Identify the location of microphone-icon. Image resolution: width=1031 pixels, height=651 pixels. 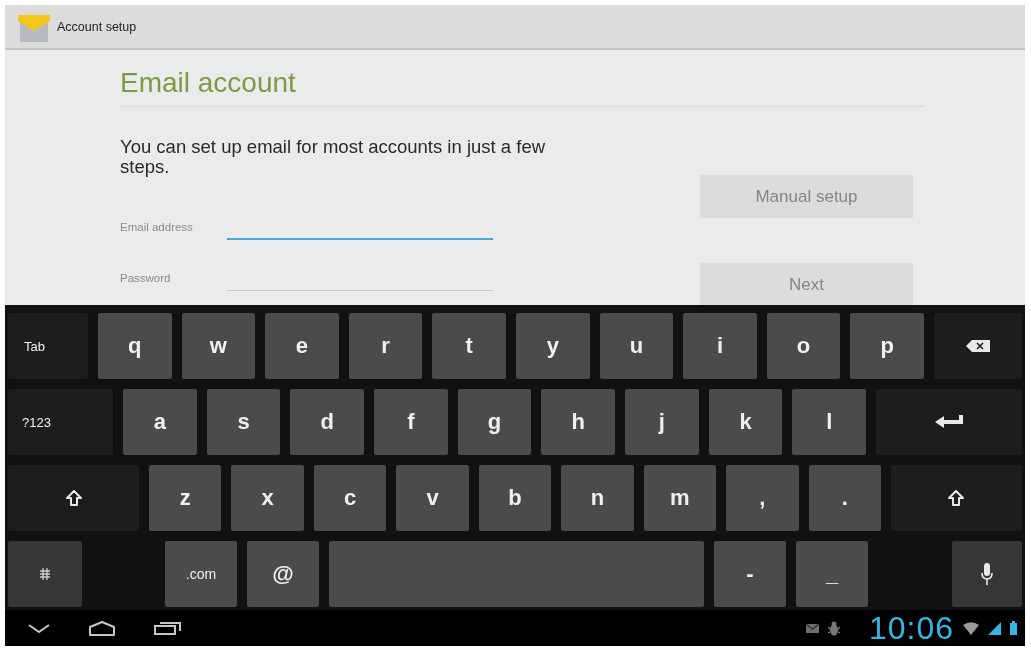
(987, 574).